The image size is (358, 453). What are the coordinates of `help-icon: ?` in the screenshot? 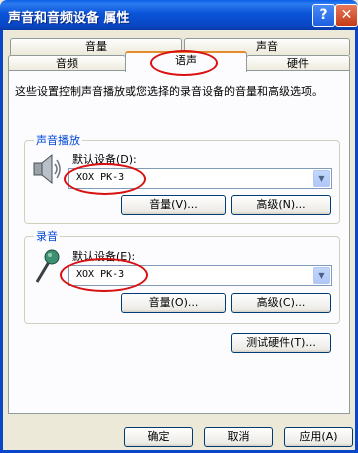 It's located at (323, 15).